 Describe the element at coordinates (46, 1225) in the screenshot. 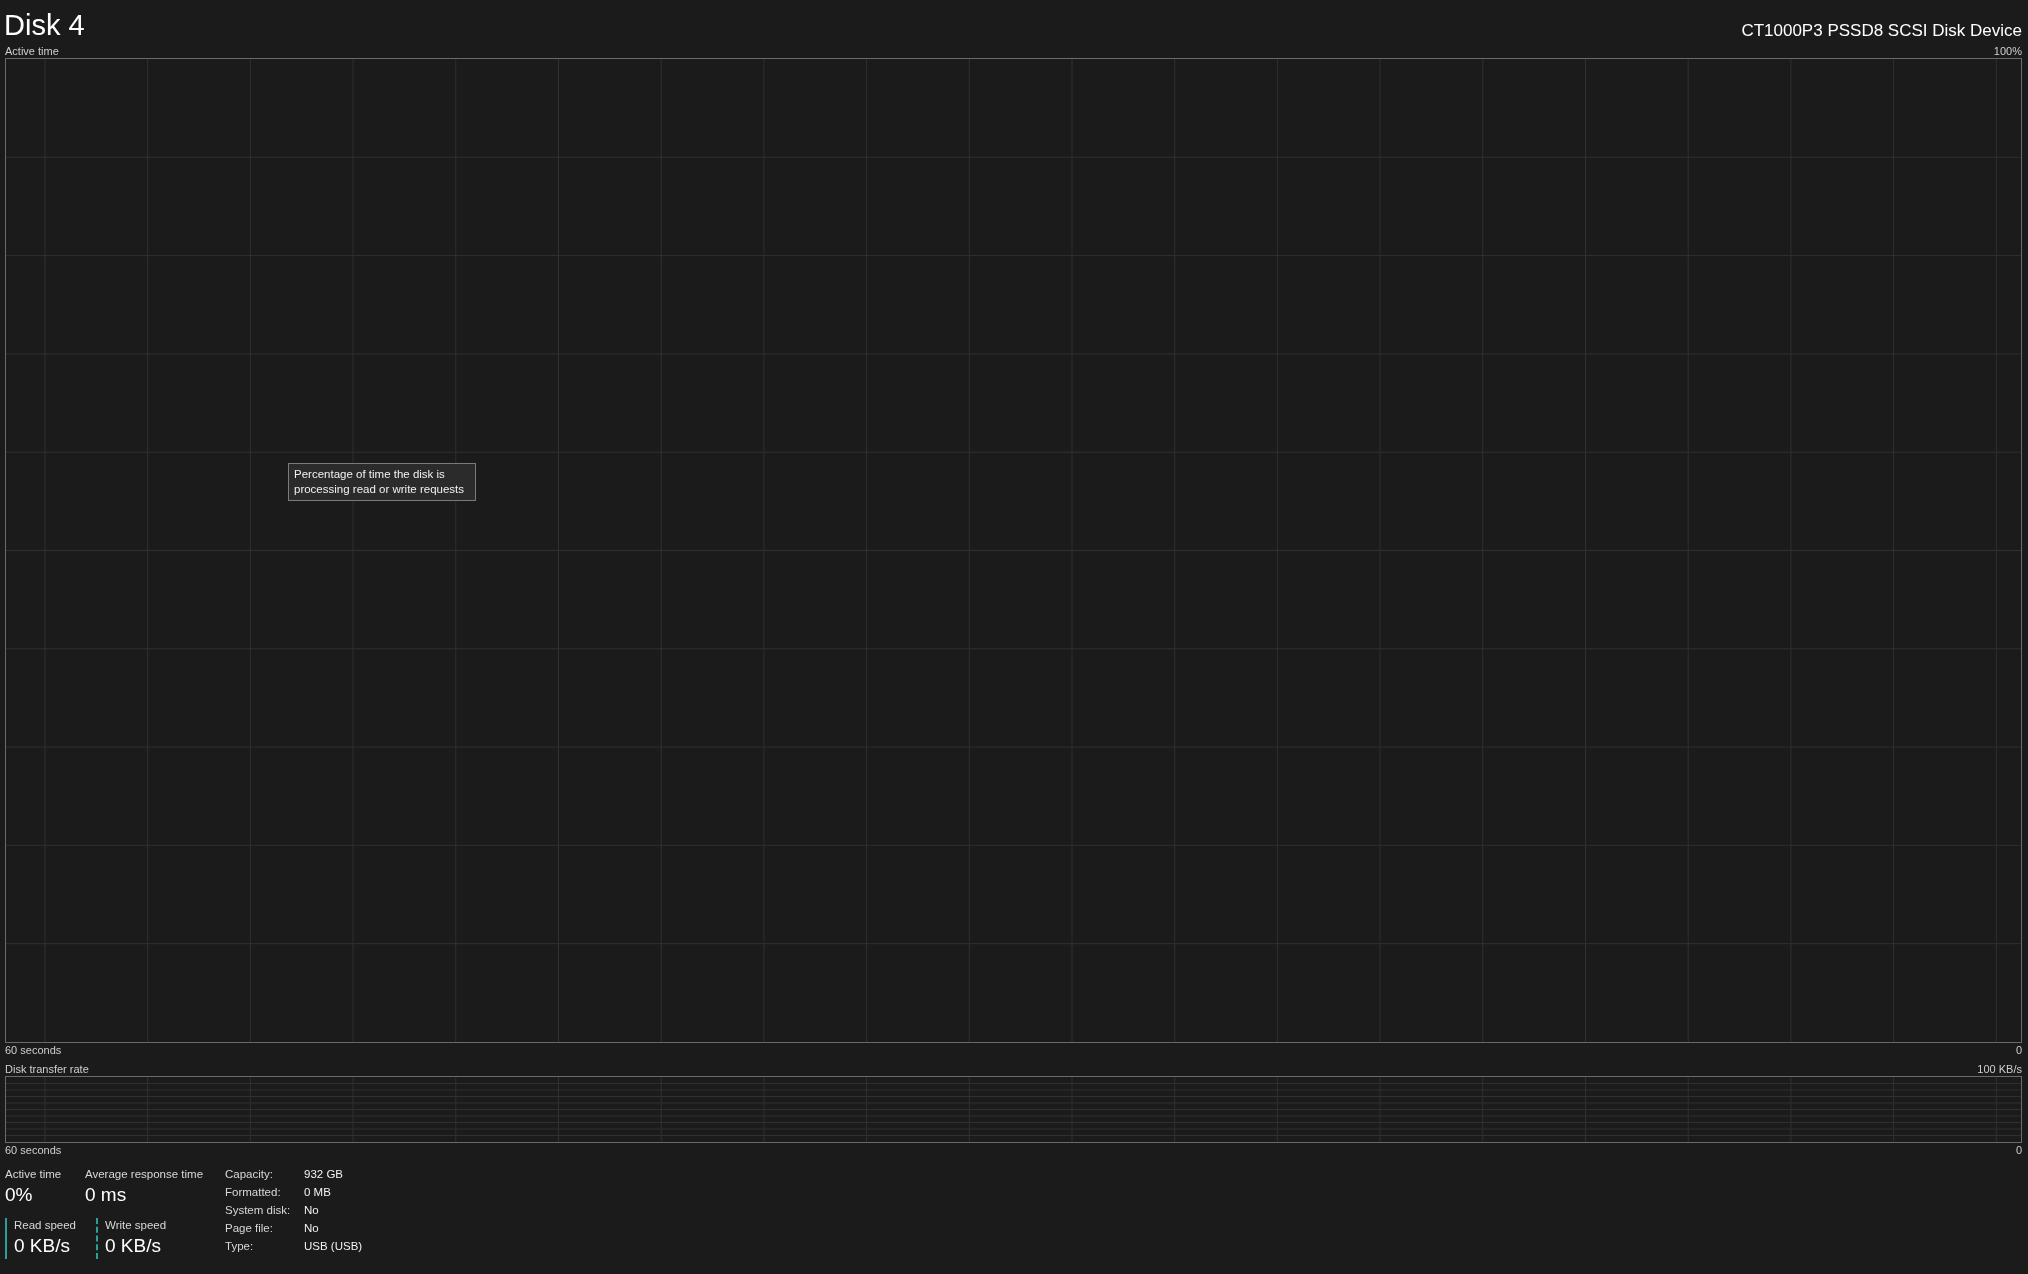

I see `metric-label: Read speed` at that location.